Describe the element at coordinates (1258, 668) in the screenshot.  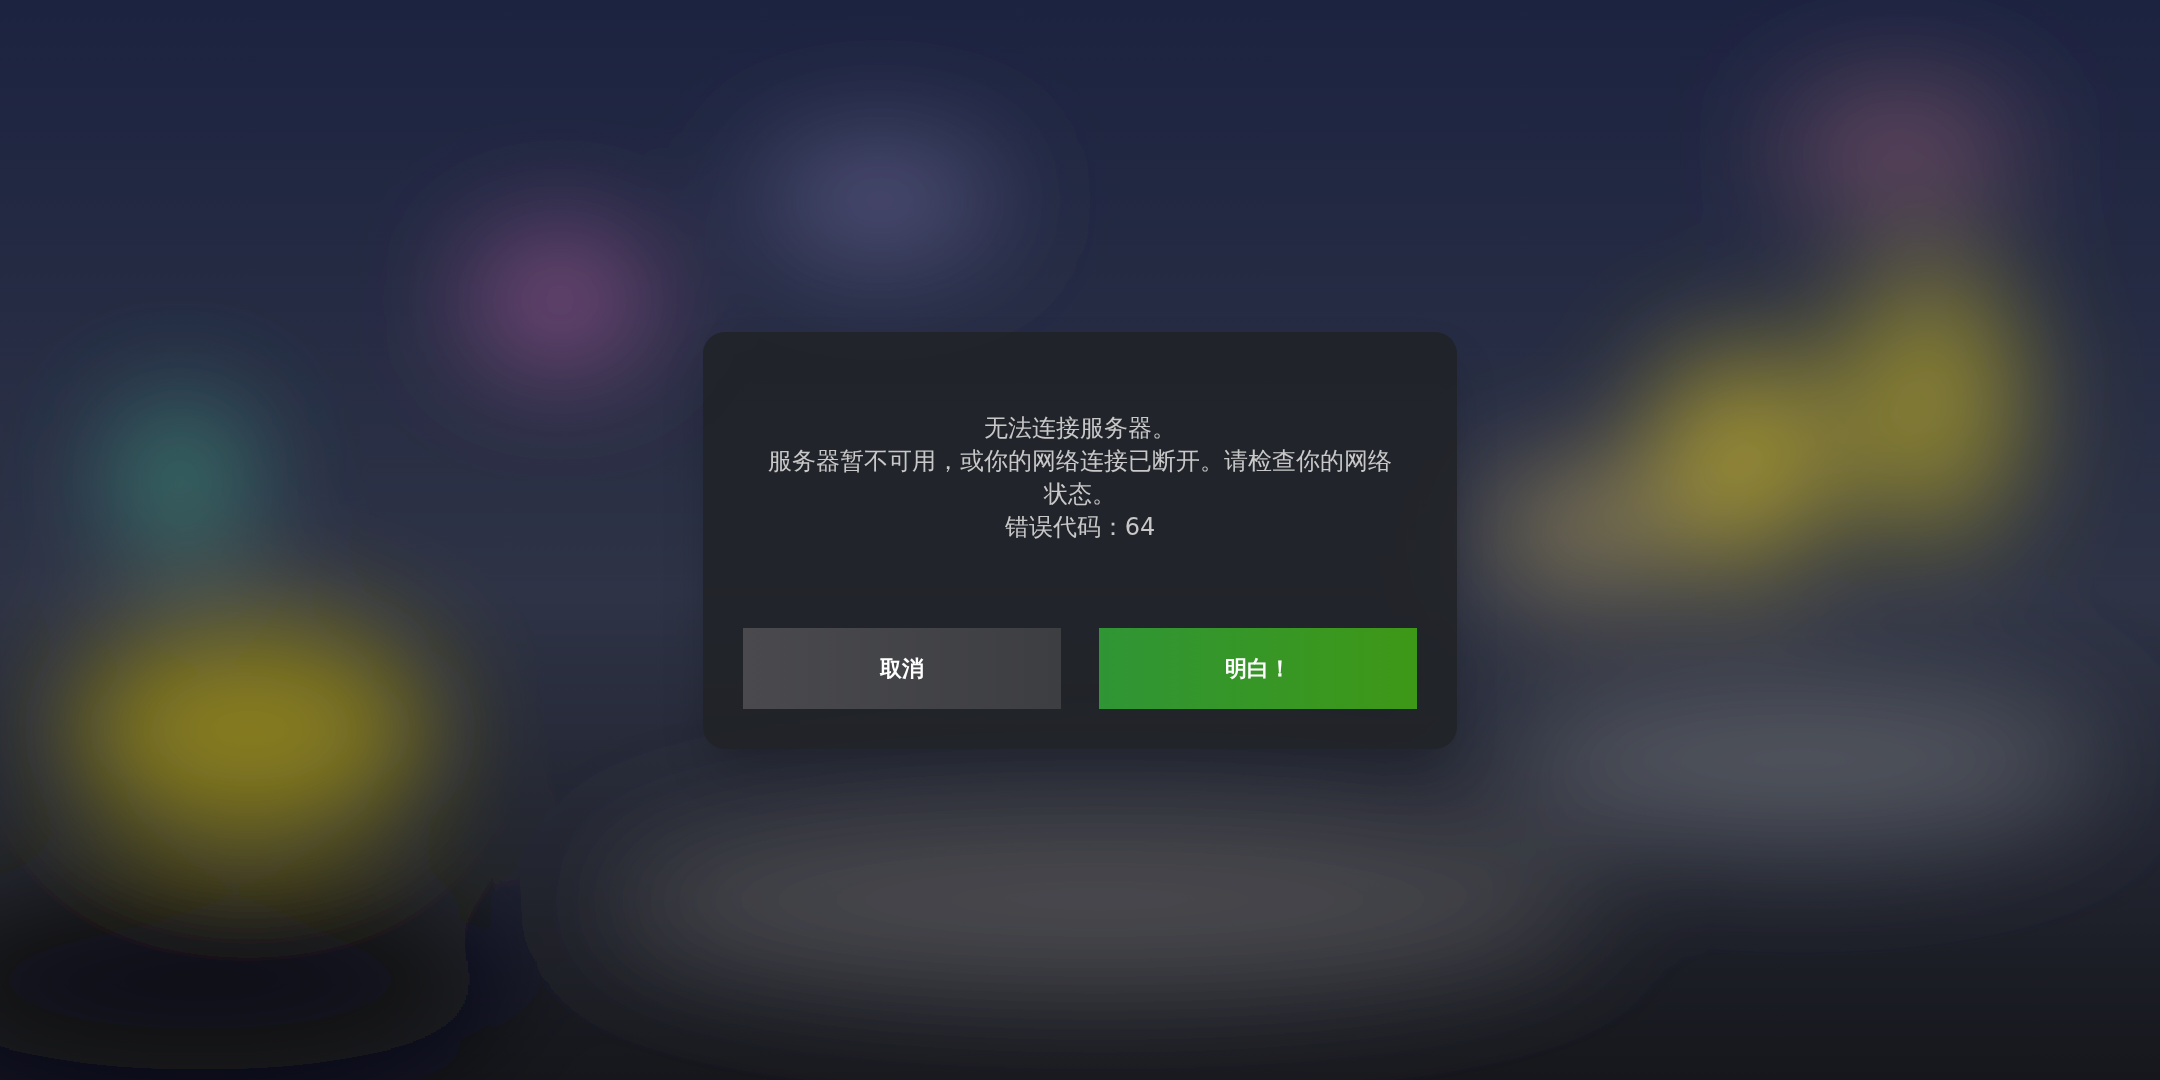
I see `confirm-button: 明白！` at that location.